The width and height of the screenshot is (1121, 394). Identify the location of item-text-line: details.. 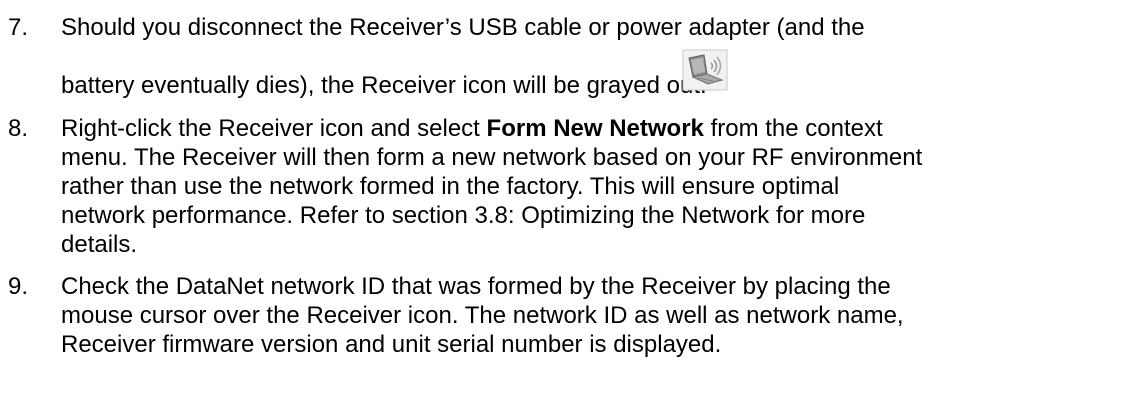
(99, 244).